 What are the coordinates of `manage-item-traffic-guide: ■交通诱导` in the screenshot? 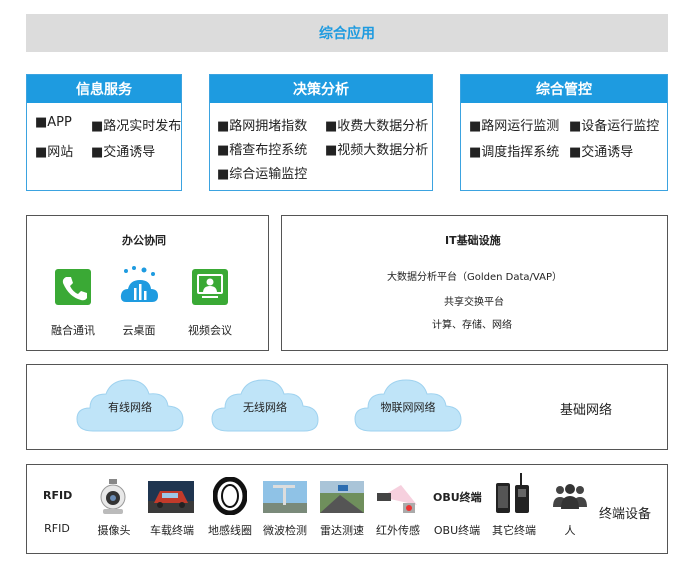 It's located at (601, 152).